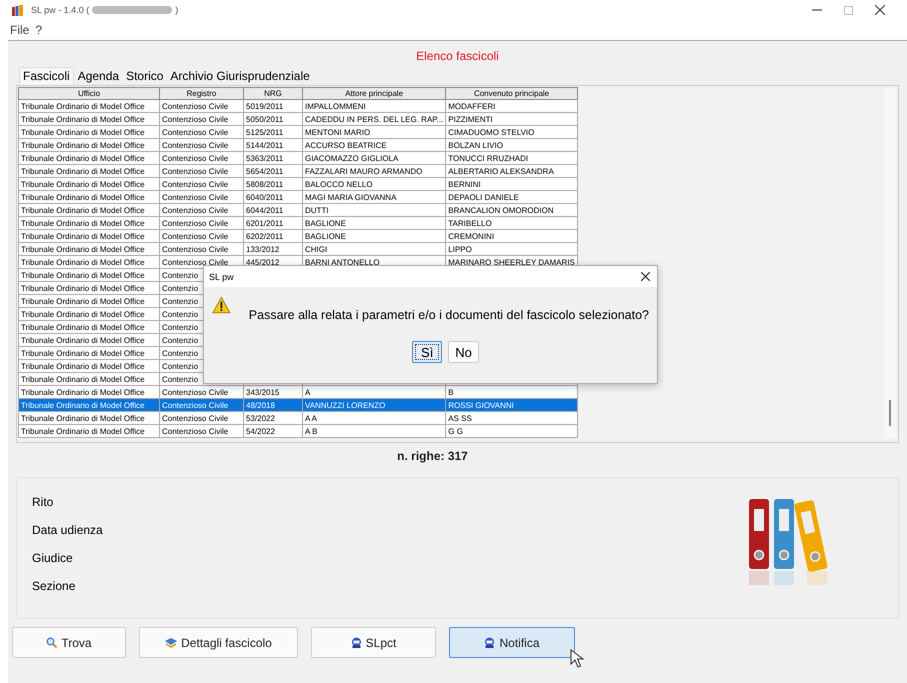  Describe the element at coordinates (311, 418) in the screenshot. I see `table-cell: A A` at that location.